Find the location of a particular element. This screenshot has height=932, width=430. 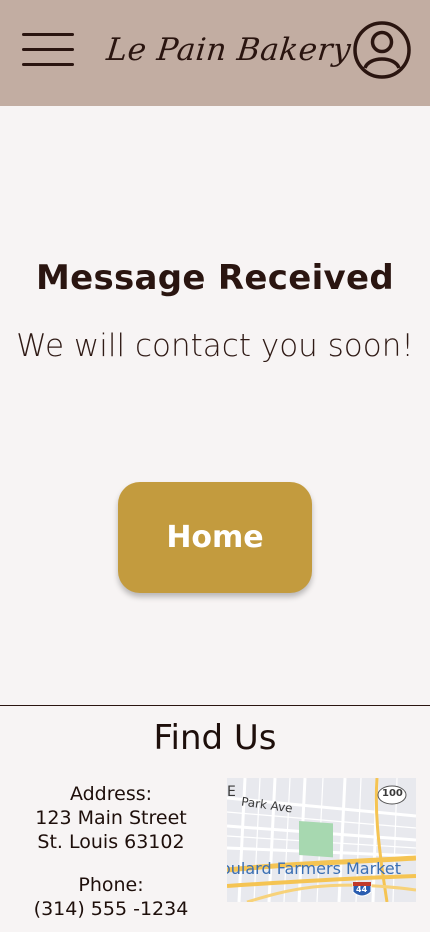

phone-label: Phone: is located at coordinates (111, 885).